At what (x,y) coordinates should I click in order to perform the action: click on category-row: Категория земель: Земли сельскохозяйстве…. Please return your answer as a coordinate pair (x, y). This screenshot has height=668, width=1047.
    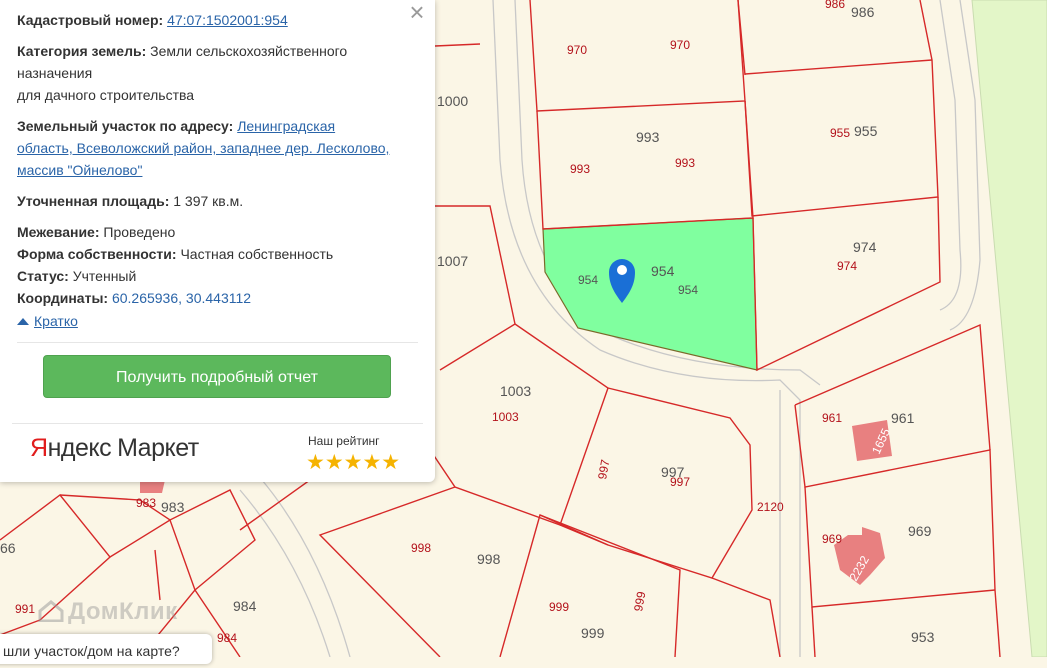
    Looking at the image, I should click on (217, 51).